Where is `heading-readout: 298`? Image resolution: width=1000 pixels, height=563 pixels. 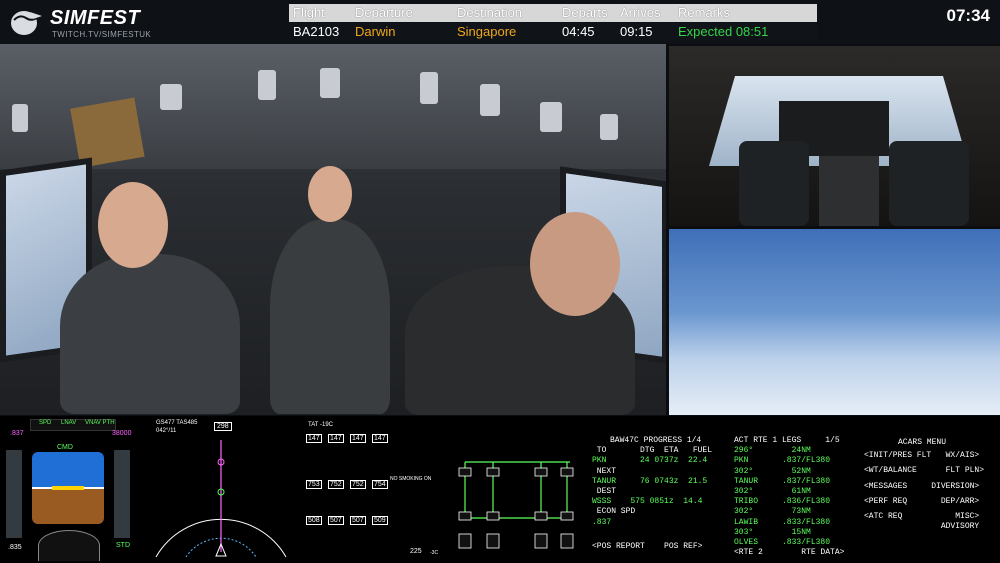 heading-readout: 298 is located at coordinates (223, 426).